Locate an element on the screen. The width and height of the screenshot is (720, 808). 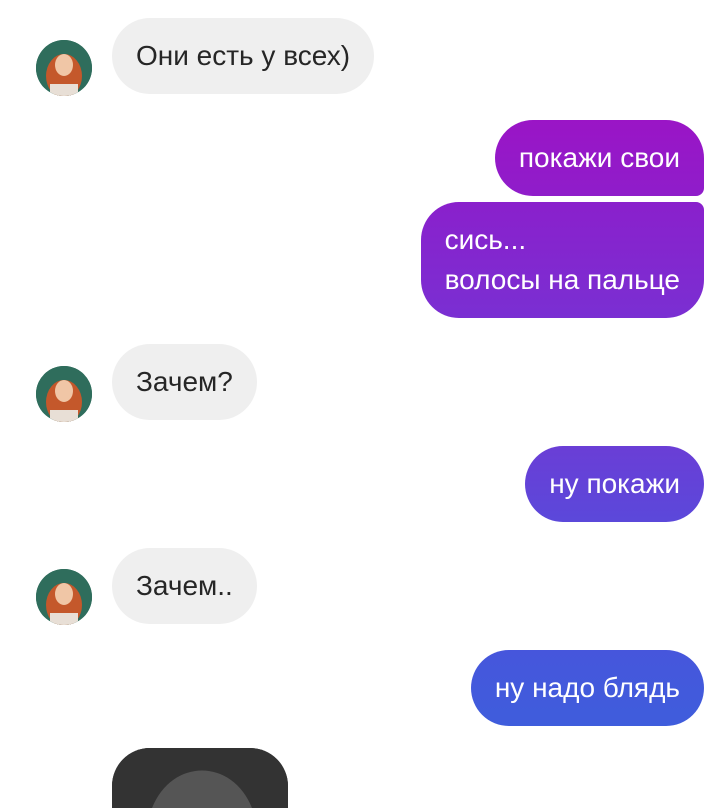
incoming-media-preview is located at coordinates (200, 778).